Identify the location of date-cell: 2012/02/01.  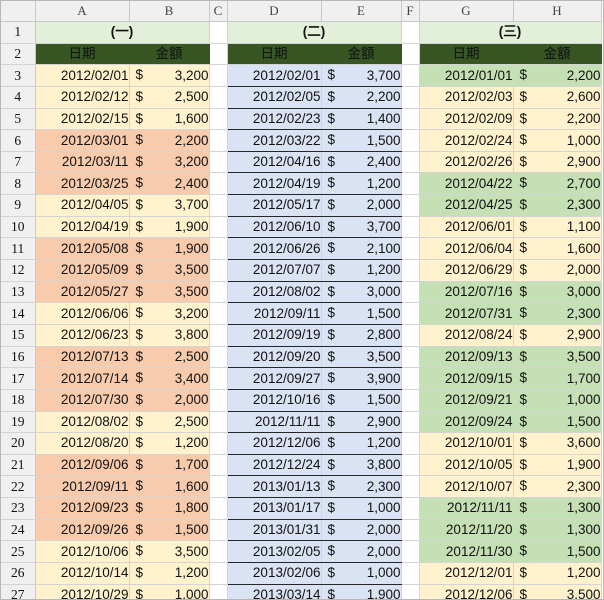
(82, 75).